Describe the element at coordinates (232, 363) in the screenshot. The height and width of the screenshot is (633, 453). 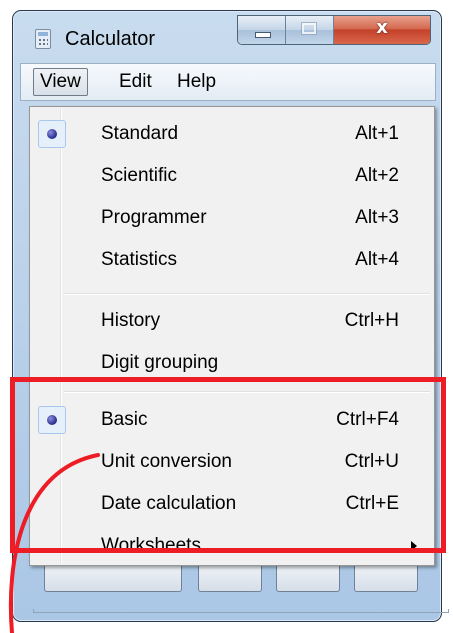
I see `menu-item-digit-grouping: Digit grouping` at that location.